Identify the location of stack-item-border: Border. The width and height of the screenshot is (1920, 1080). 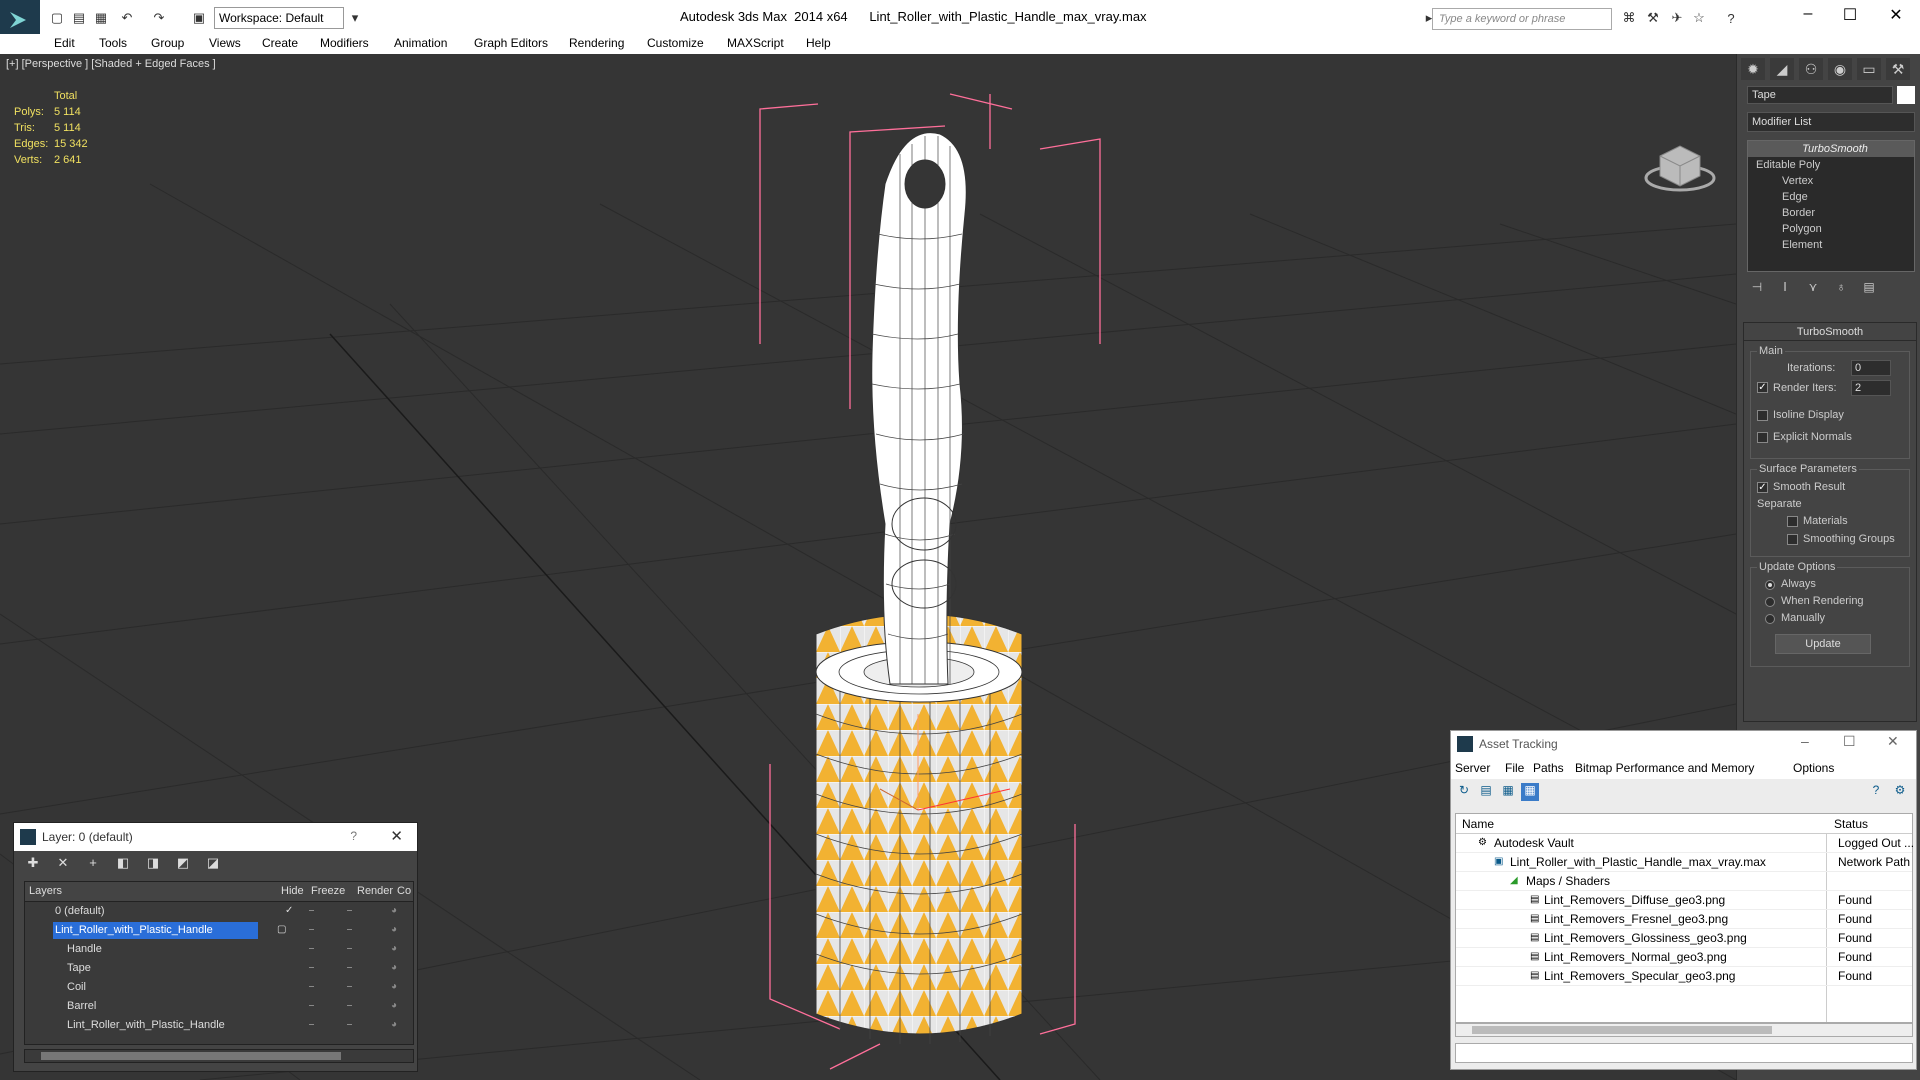
(1831, 213).